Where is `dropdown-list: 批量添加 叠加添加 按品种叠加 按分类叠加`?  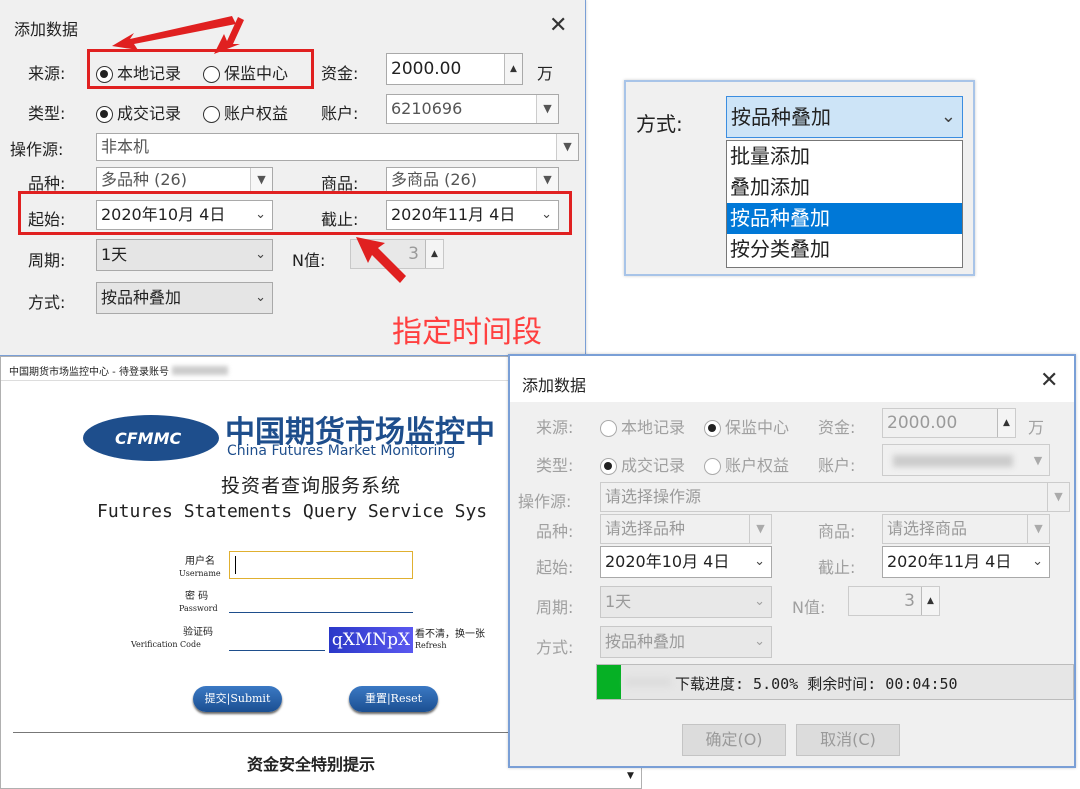
dropdown-list: 批量添加 叠加添加 按品种叠加 按分类叠加 is located at coordinates (844, 204).